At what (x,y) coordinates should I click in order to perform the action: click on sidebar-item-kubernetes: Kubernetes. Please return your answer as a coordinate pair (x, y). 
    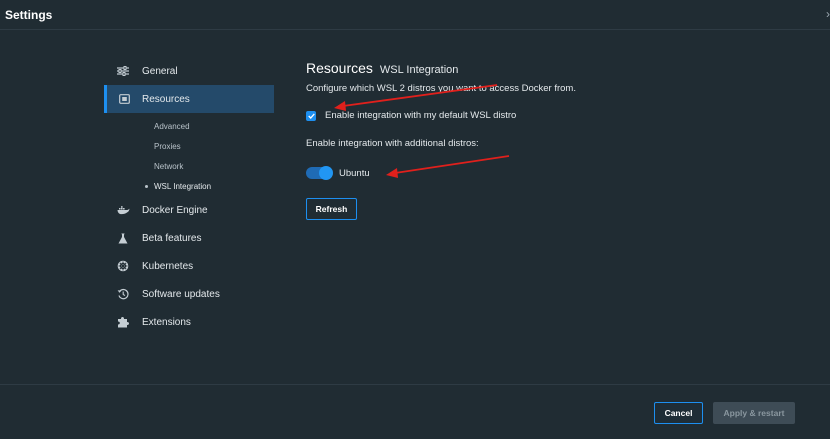
    Looking at the image, I should click on (189, 266).